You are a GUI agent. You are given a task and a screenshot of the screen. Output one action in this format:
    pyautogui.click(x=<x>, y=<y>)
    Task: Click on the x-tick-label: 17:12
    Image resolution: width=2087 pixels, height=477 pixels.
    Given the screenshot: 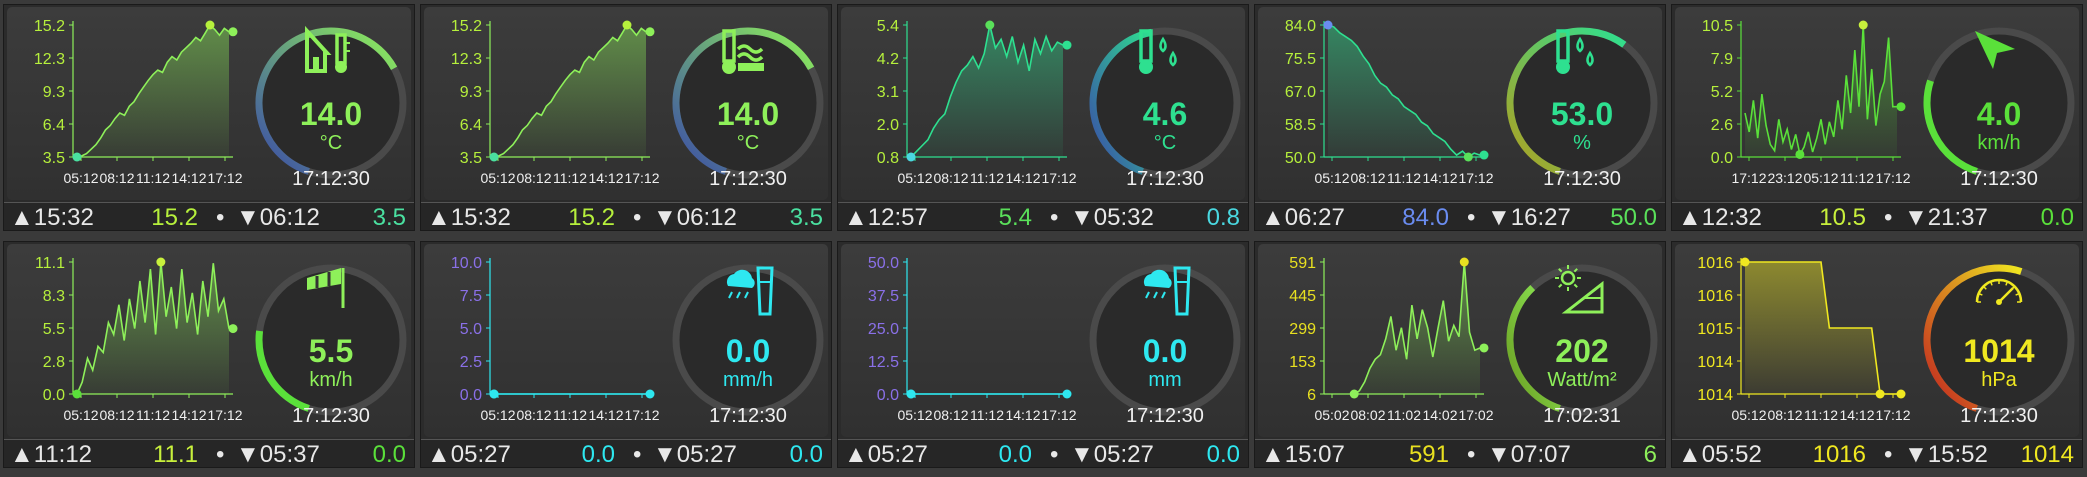 What is the action you would take?
    pyautogui.click(x=1058, y=415)
    